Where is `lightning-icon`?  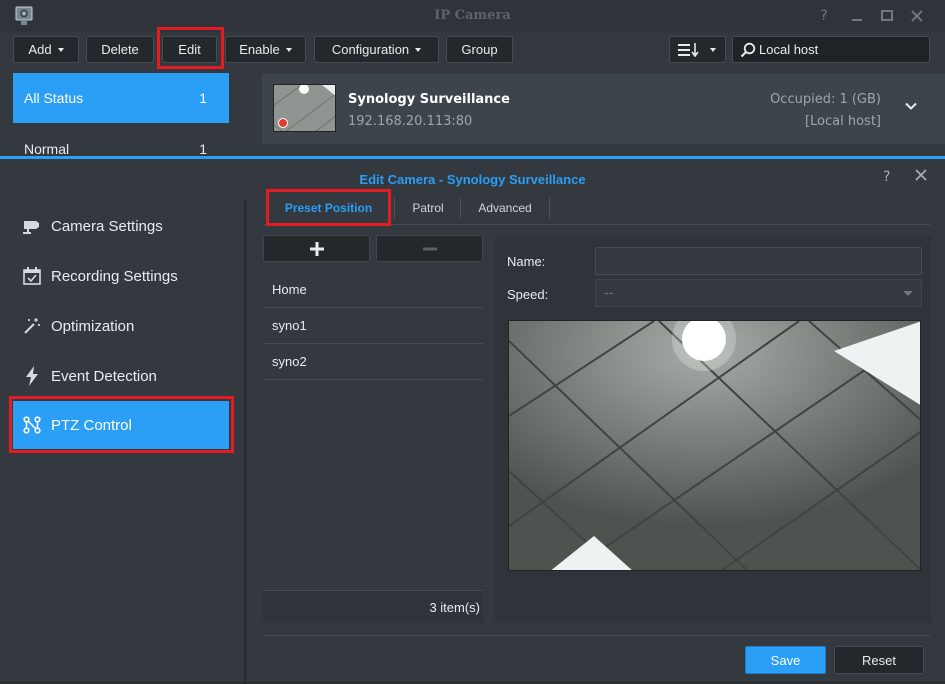
lightning-icon is located at coordinates (32, 376).